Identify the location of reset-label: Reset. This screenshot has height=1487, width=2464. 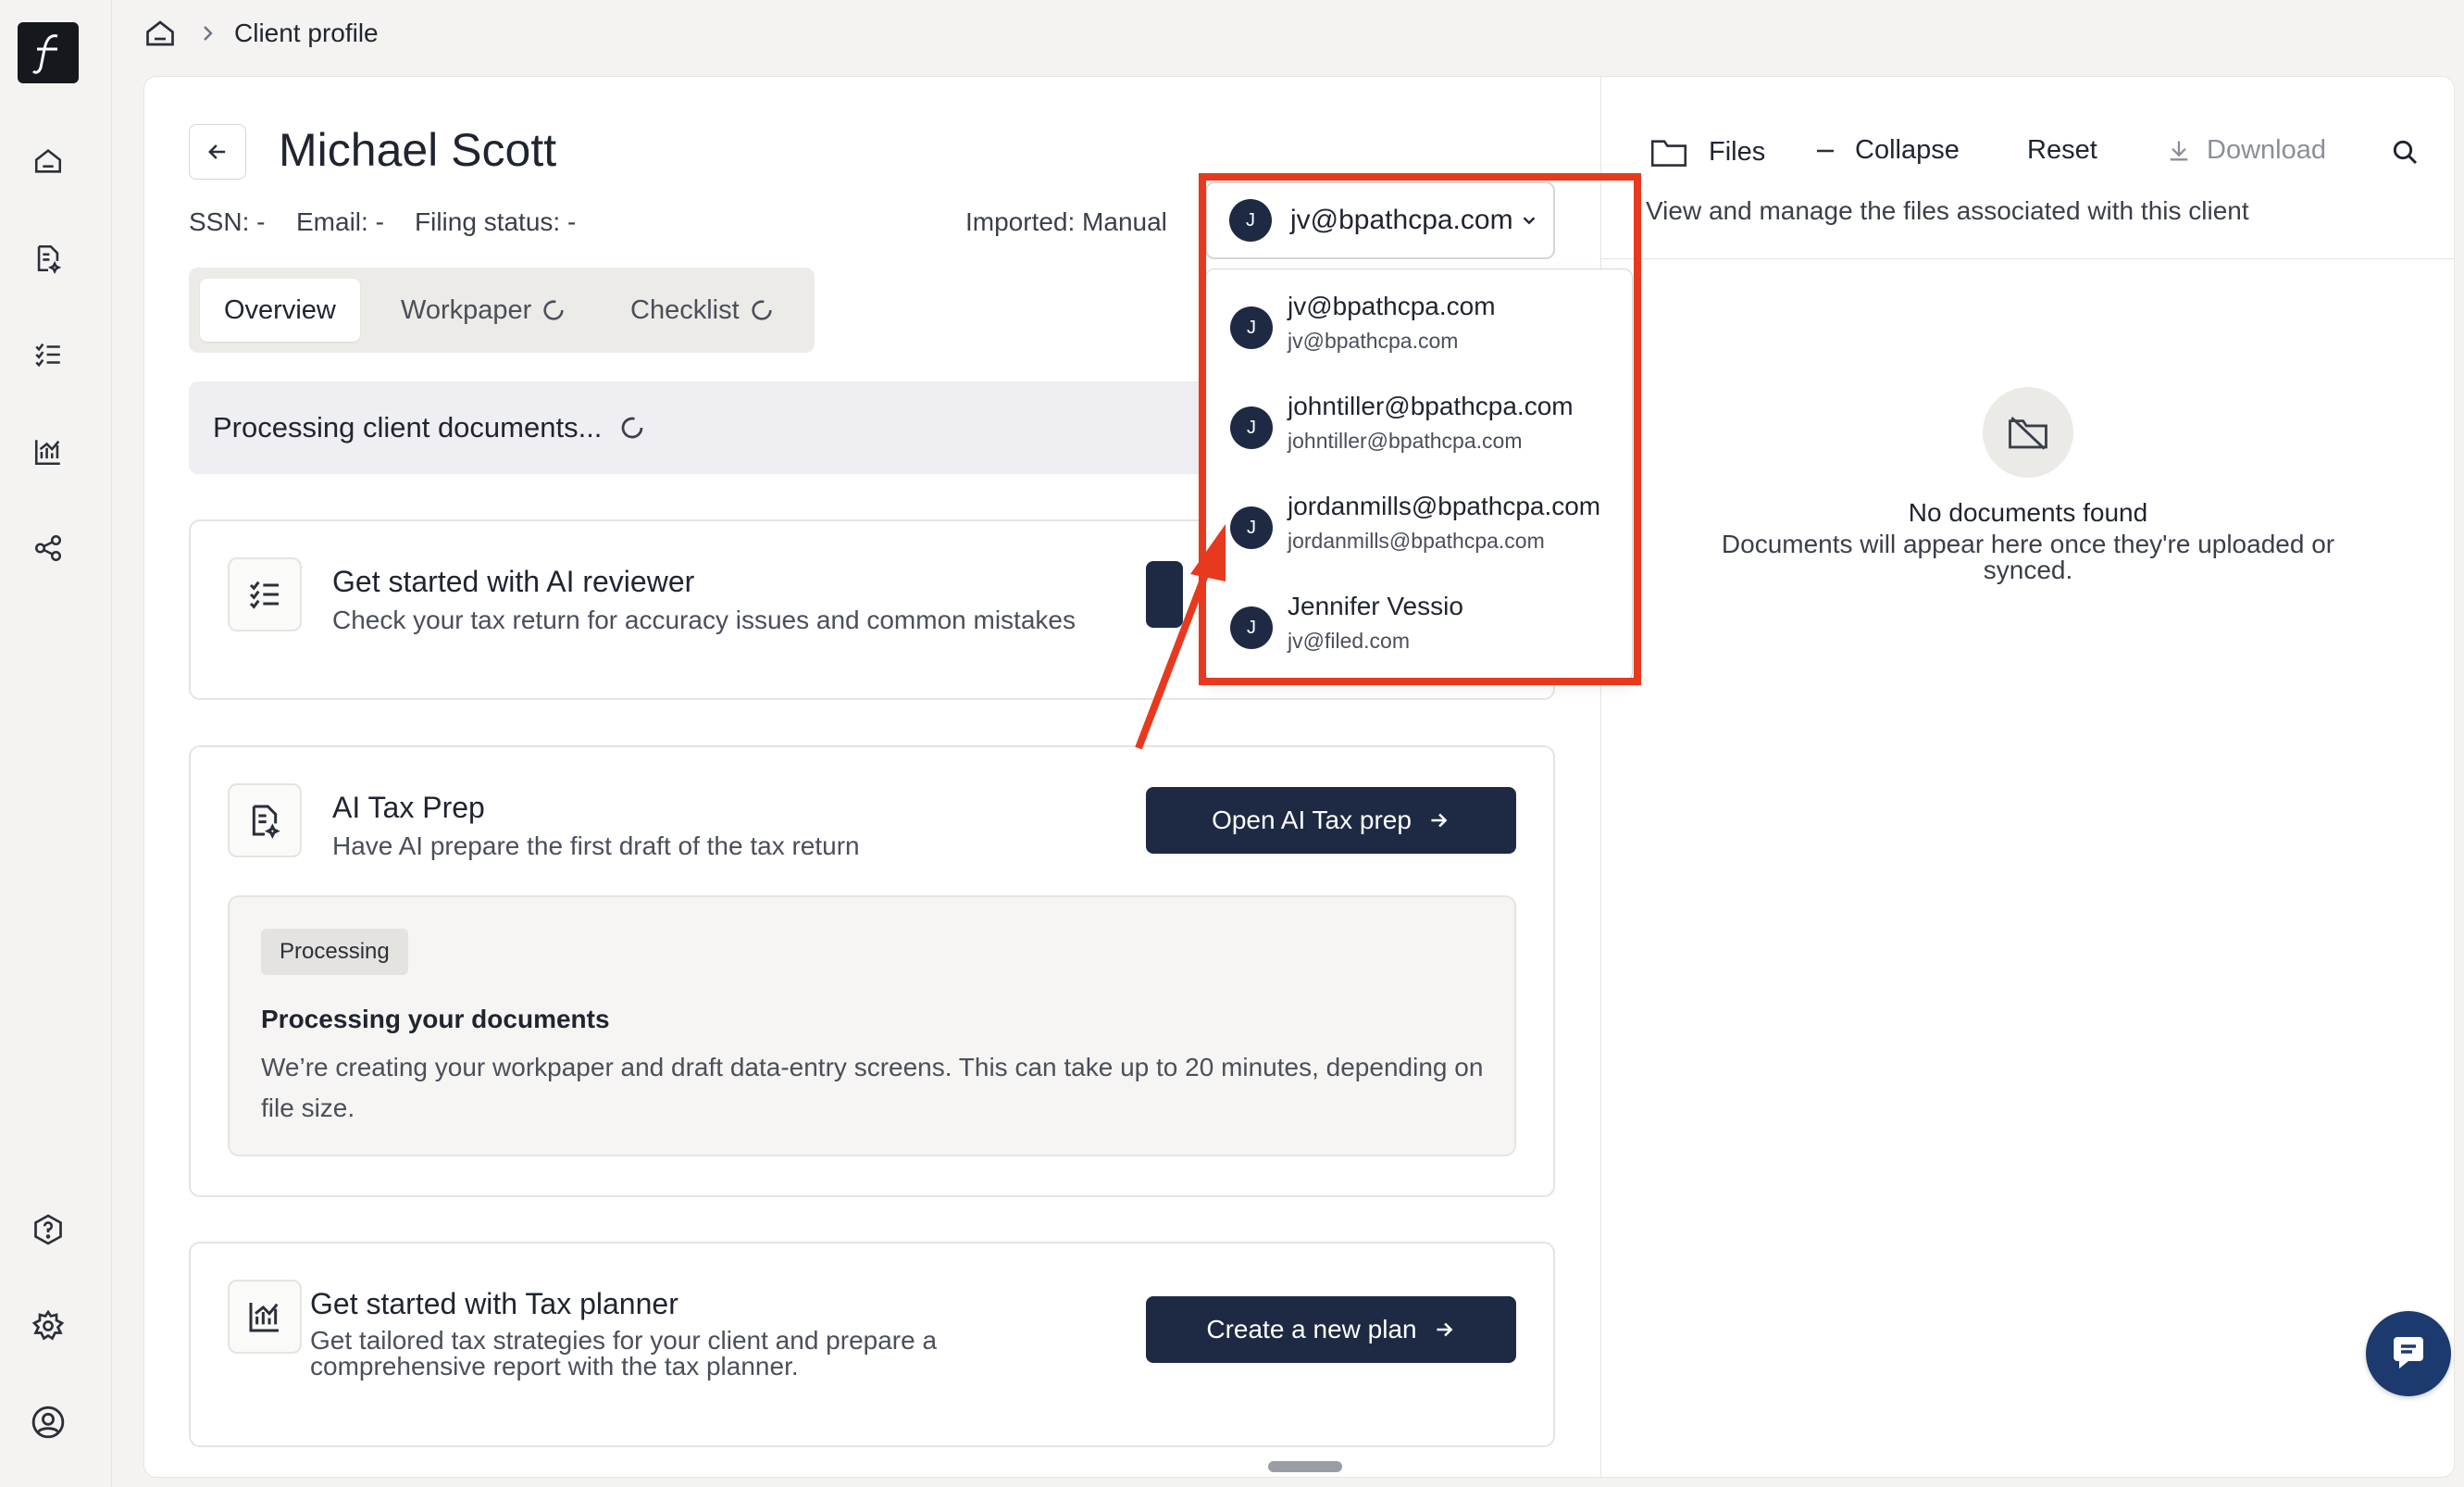
(2062, 150).